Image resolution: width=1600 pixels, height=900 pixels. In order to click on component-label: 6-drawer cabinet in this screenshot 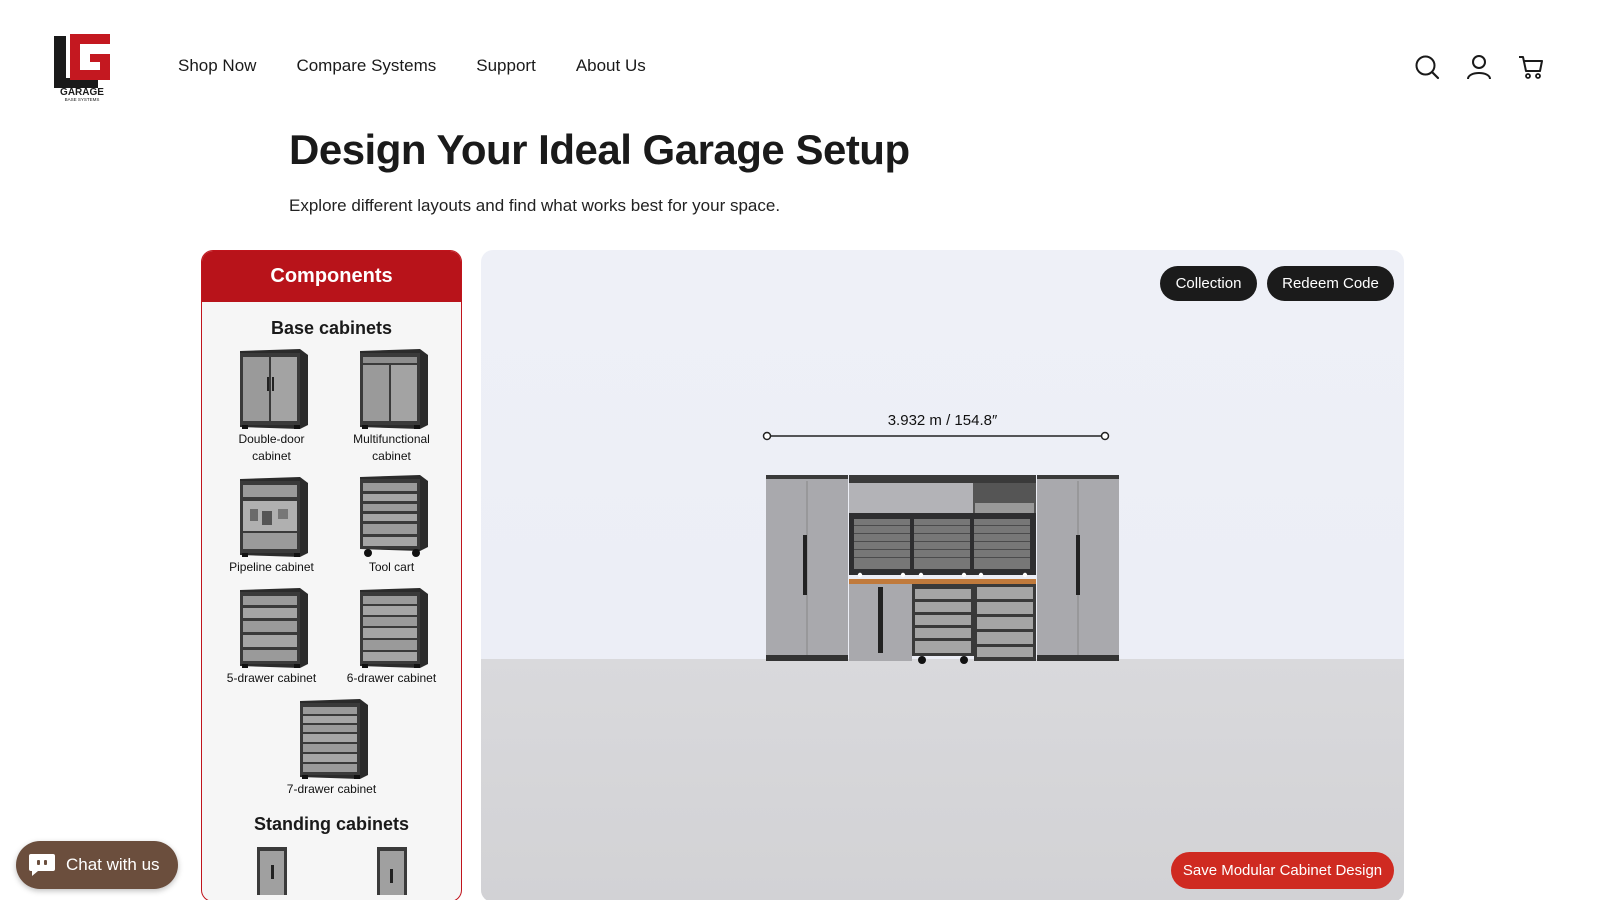, I will do `click(391, 678)`.